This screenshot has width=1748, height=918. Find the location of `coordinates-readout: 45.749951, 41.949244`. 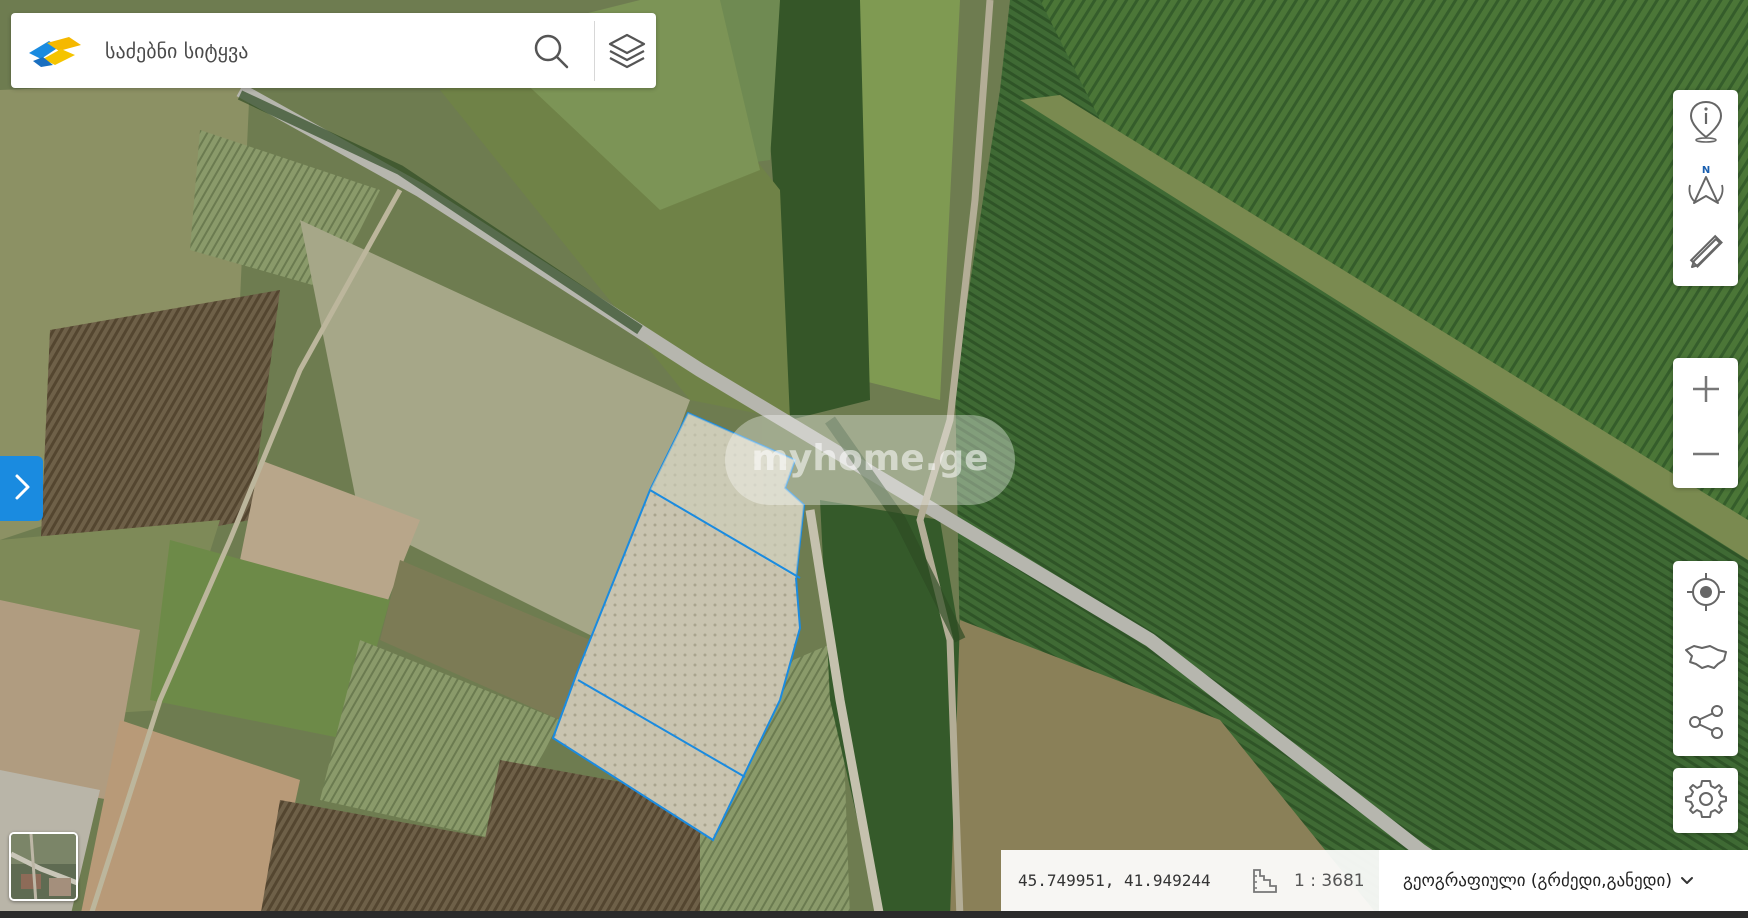

coordinates-readout: 45.749951, 41.949244 is located at coordinates (1114, 880).